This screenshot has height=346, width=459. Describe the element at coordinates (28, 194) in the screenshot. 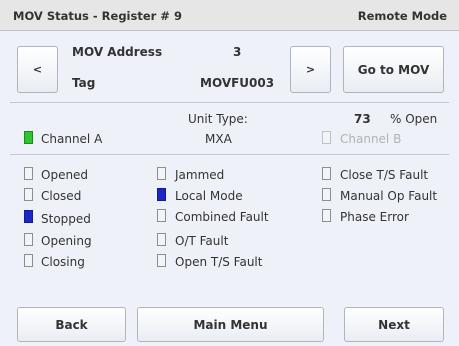

I see `closed-indicator` at that location.